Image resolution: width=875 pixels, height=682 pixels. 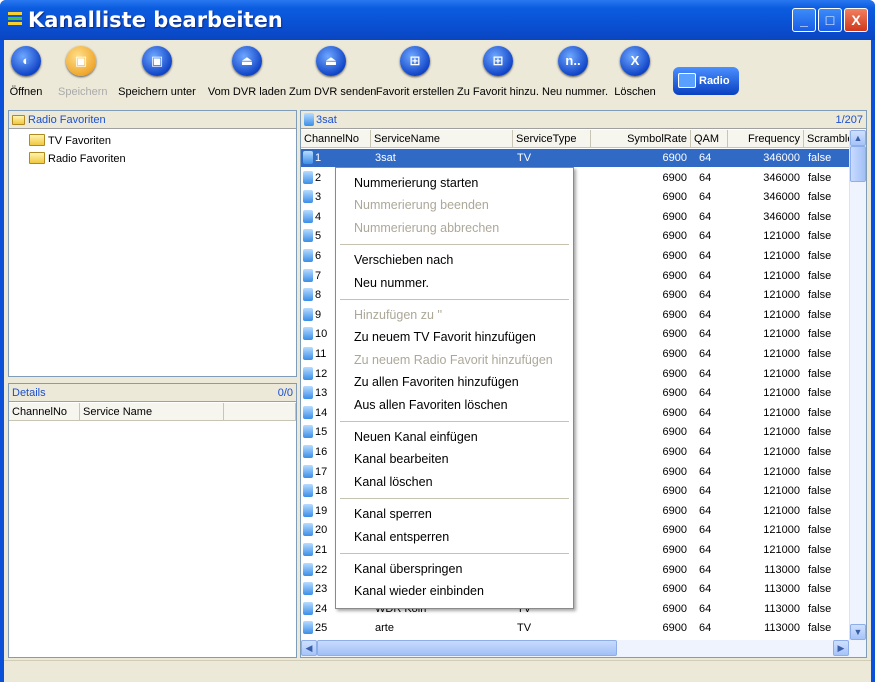 What do you see at coordinates (15, 19) in the screenshot?
I see `app-icon` at bounding box center [15, 19].